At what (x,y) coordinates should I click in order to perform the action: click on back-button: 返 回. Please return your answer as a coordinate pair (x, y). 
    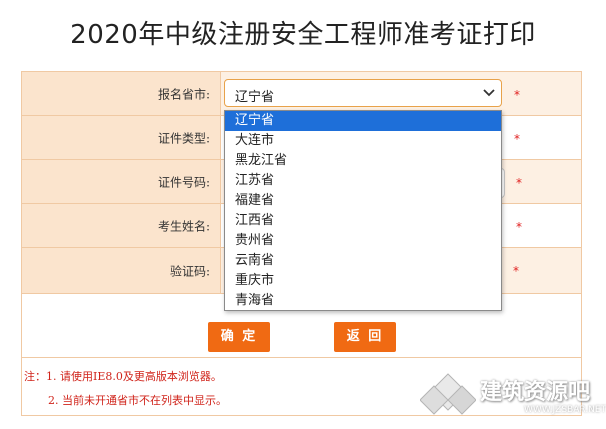
    Looking at the image, I should click on (365, 337).